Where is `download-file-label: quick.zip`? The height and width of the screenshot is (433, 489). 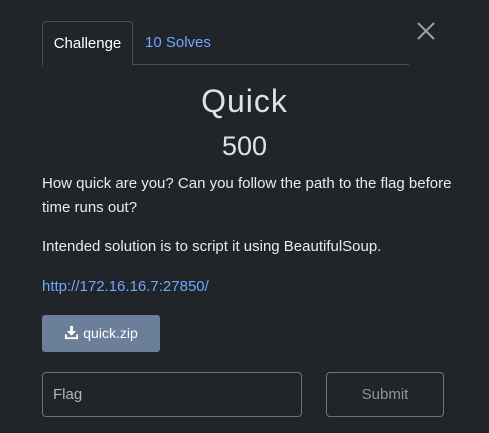
download-file-label: quick.zip is located at coordinates (110, 333).